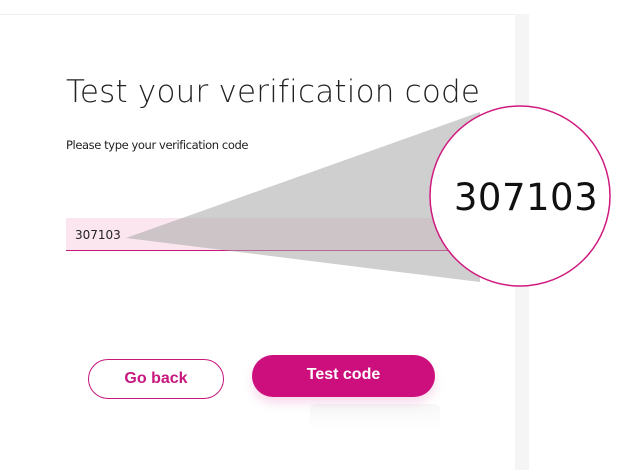 The image size is (625, 471). What do you see at coordinates (156, 379) in the screenshot?
I see `go-back-button: Go back` at bounding box center [156, 379].